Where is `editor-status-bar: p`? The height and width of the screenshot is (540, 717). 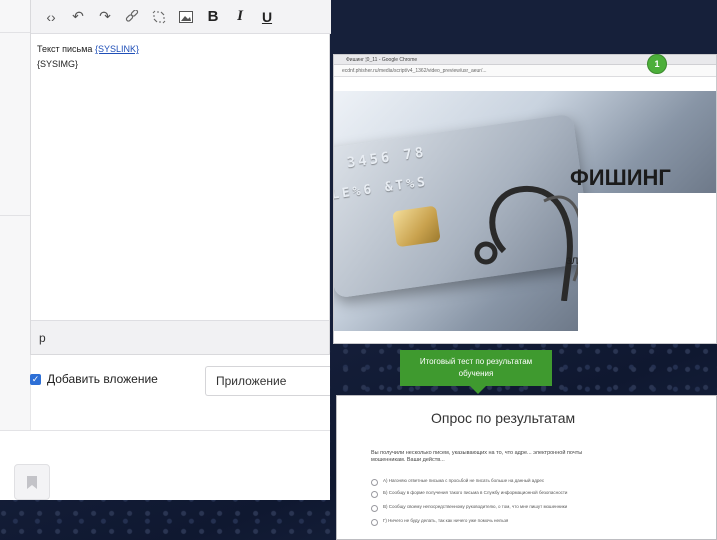
editor-status-bar: p is located at coordinates (180, 337).